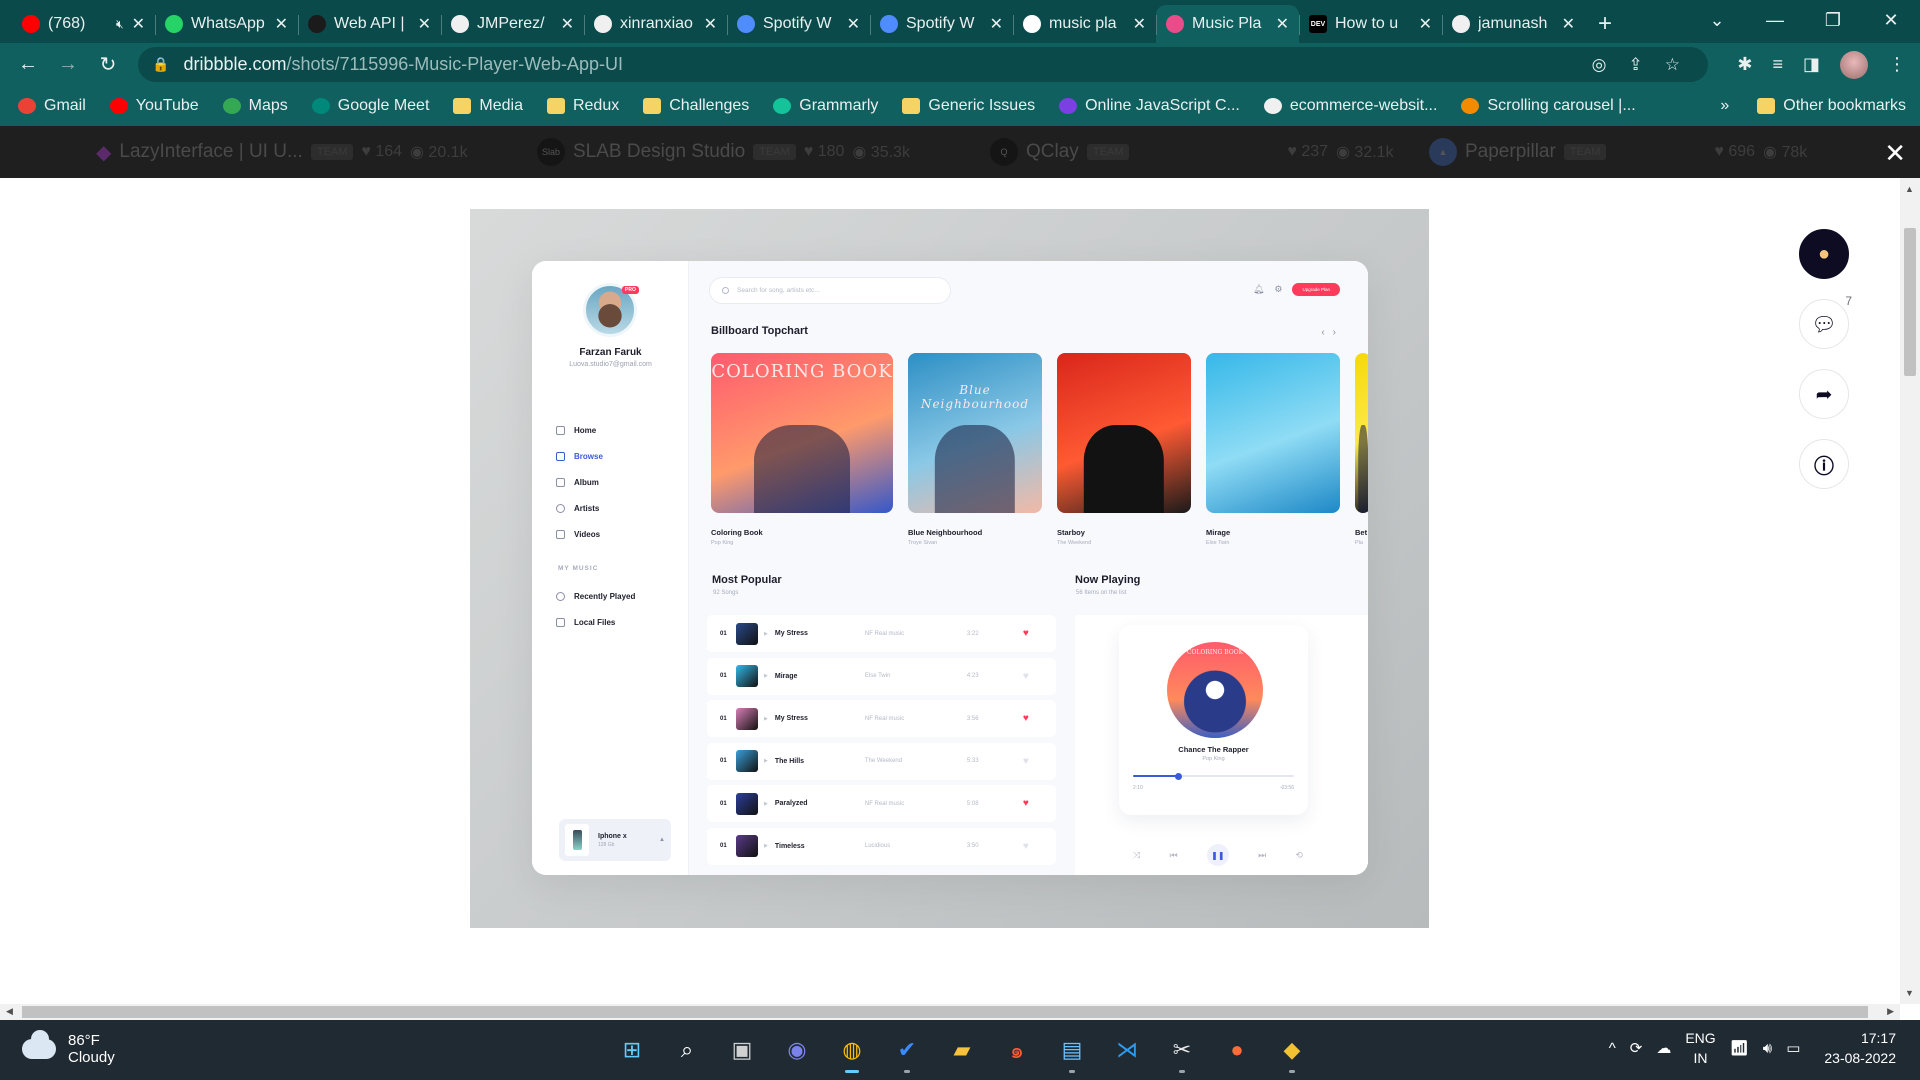 The height and width of the screenshot is (1080, 1920). What do you see at coordinates (881, 676) in the screenshot?
I see `table-row: 01 ▶ Mirage Else Twin 4:23 ♥` at bounding box center [881, 676].